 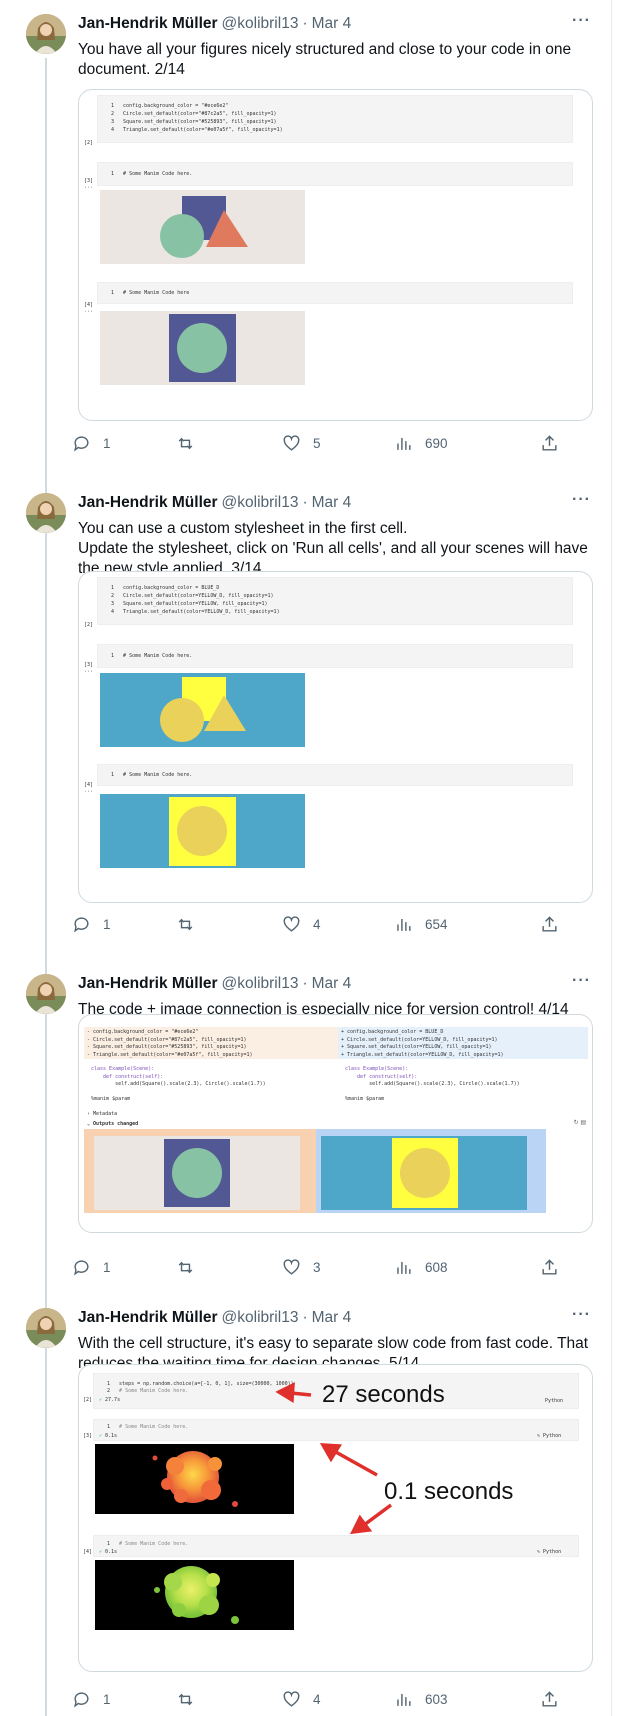 I want to click on views-button: 608, so click(x=421, y=1267).